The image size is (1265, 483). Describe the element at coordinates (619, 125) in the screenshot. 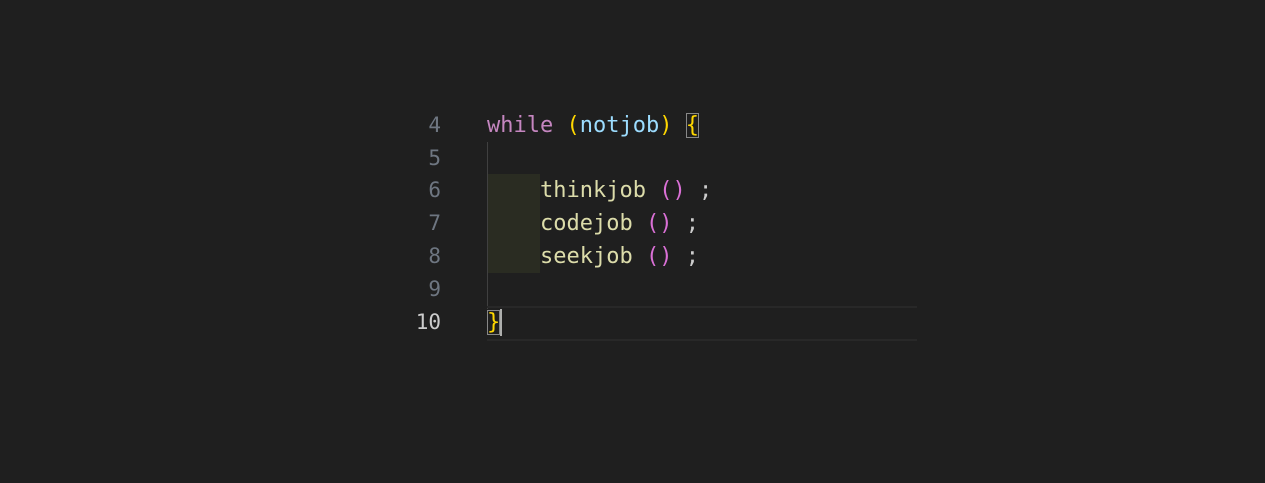

I see `variable-token: notjob` at that location.